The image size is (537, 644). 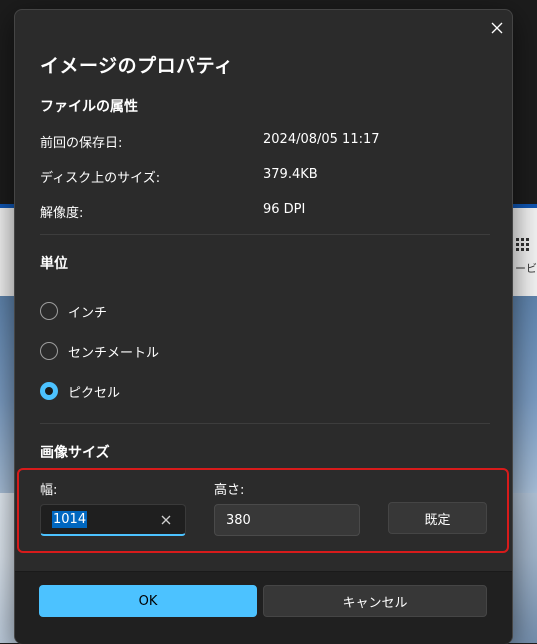 I want to click on dialog-title: イメージのプロパティ, so click(x=137, y=66).